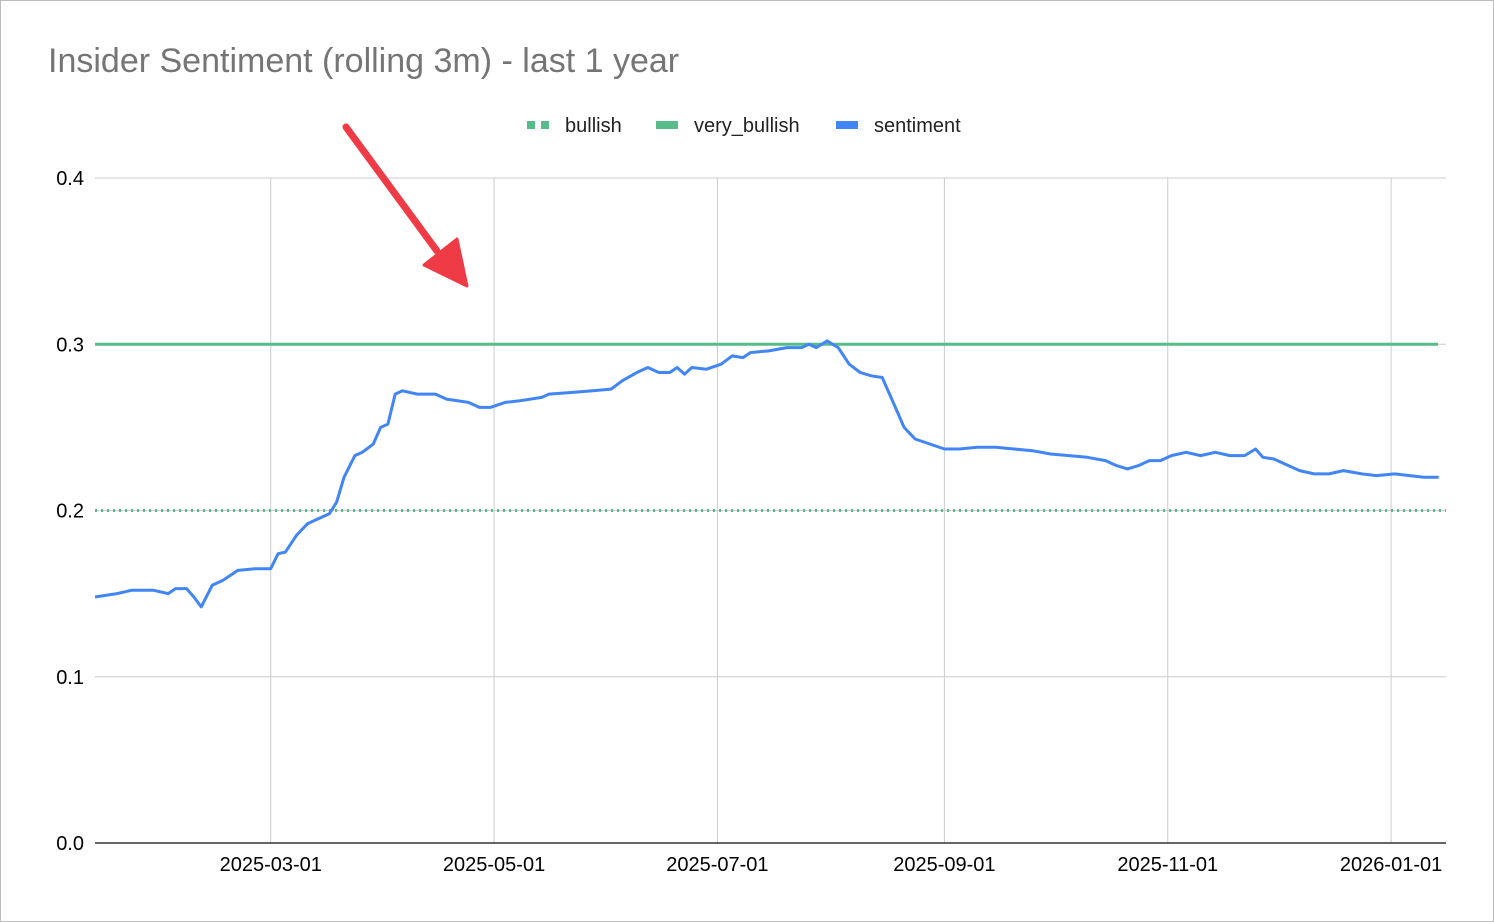 This screenshot has width=1494, height=922. I want to click on x-tick-label: 2025-09-01, so click(944, 865).